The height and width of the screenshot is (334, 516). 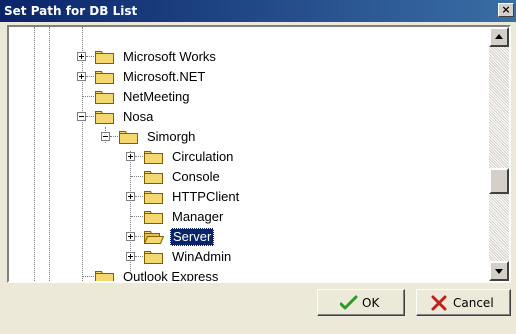 I want to click on scroll-down-button, so click(x=499, y=271).